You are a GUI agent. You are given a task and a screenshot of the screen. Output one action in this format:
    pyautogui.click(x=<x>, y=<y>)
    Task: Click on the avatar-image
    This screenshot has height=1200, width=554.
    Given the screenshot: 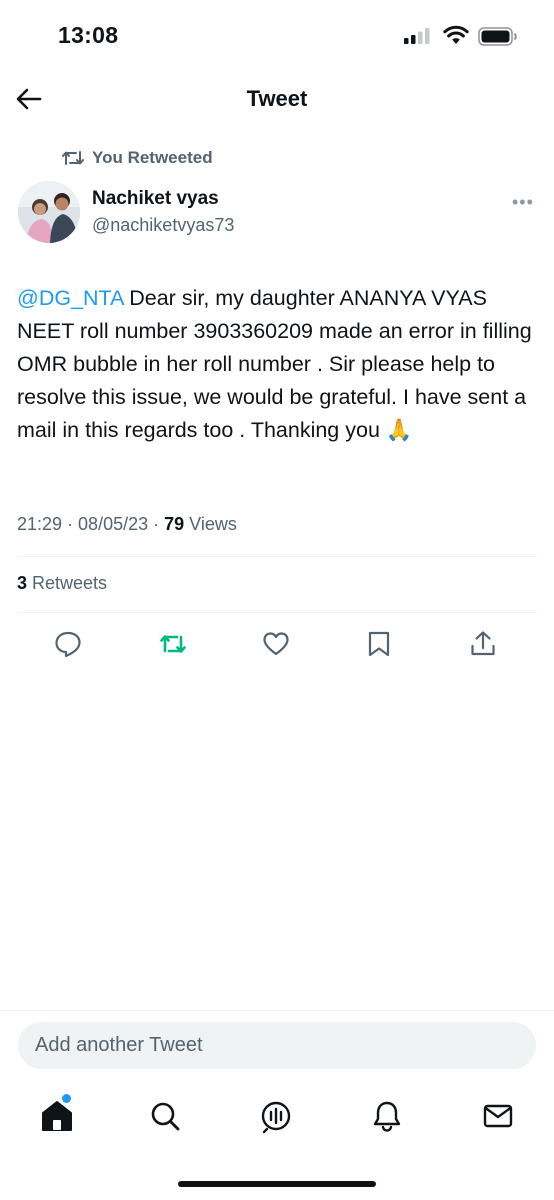 What is the action you would take?
    pyautogui.click(x=49, y=212)
    